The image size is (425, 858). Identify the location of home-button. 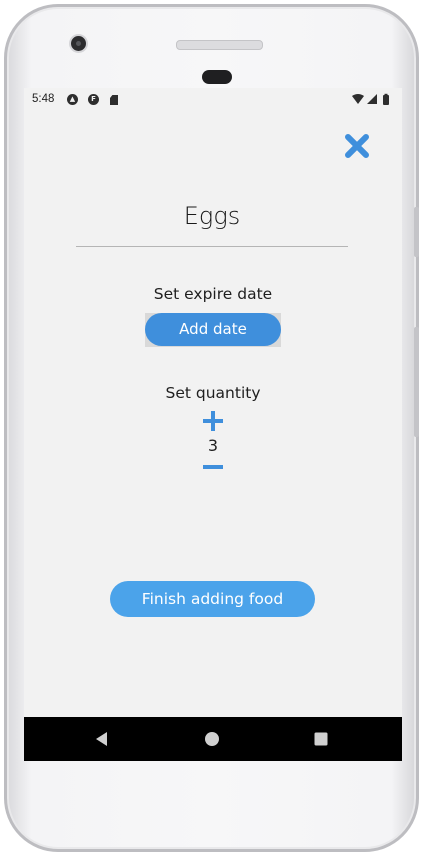
(212, 739).